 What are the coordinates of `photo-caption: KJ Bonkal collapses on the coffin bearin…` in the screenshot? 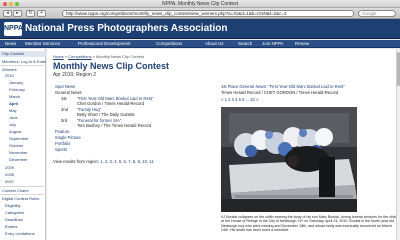 It's located at (309, 224).